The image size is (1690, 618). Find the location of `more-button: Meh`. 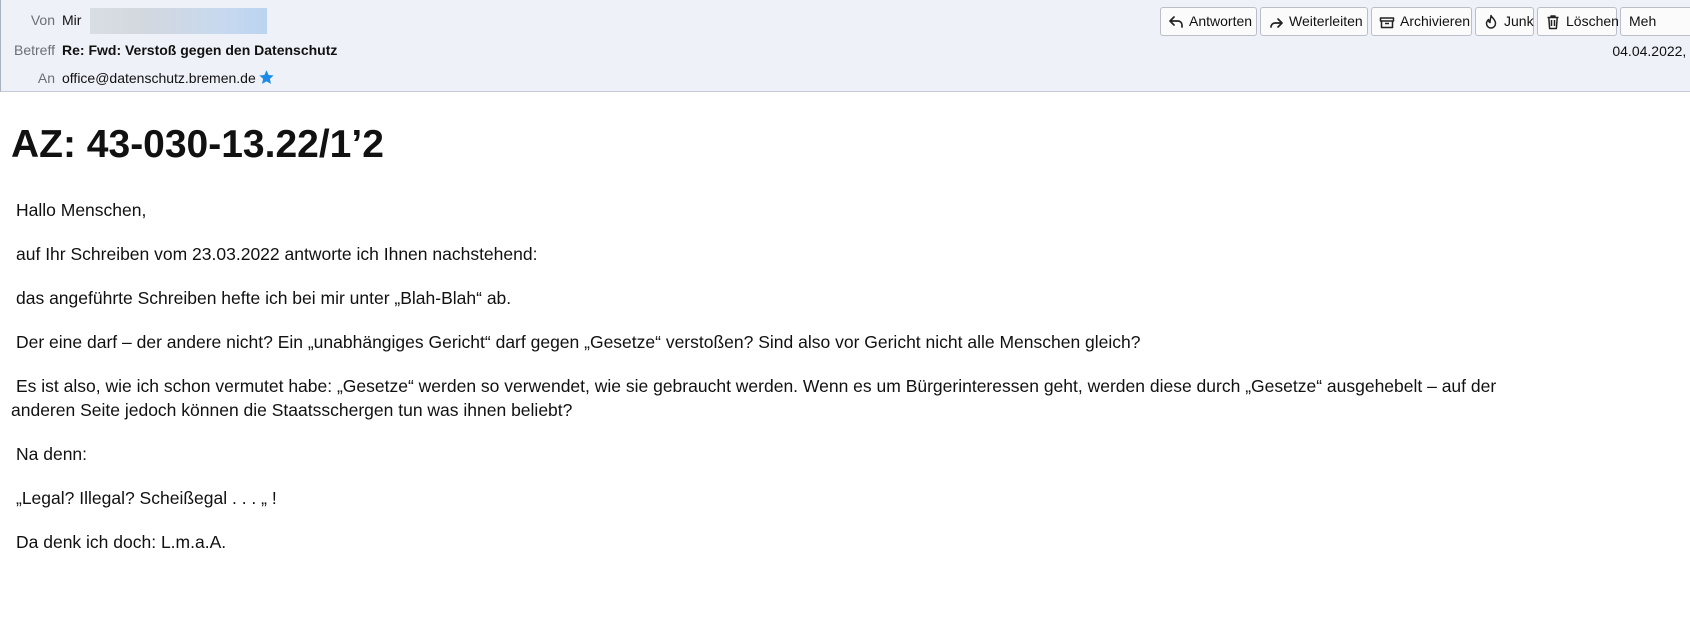

more-button: Meh is located at coordinates (1655, 21).